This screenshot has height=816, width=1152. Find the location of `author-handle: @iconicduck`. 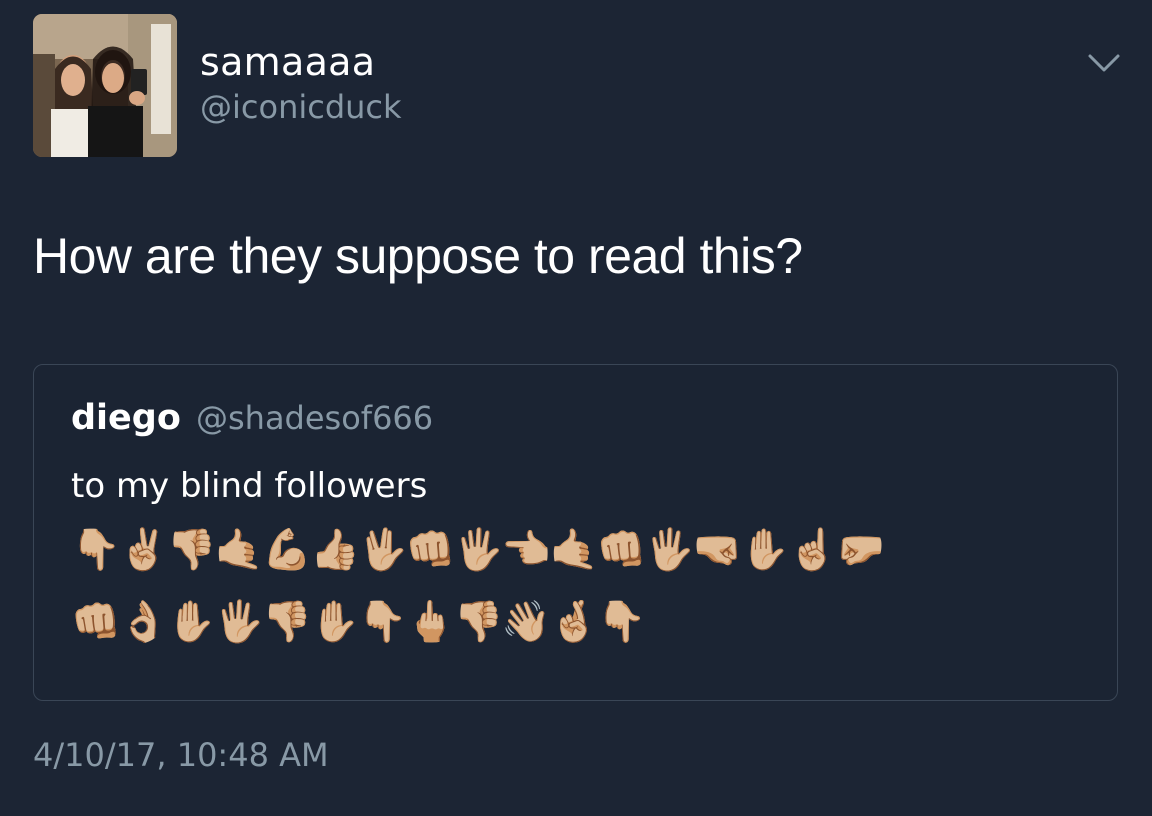

author-handle: @iconicduck is located at coordinates (301, 107).